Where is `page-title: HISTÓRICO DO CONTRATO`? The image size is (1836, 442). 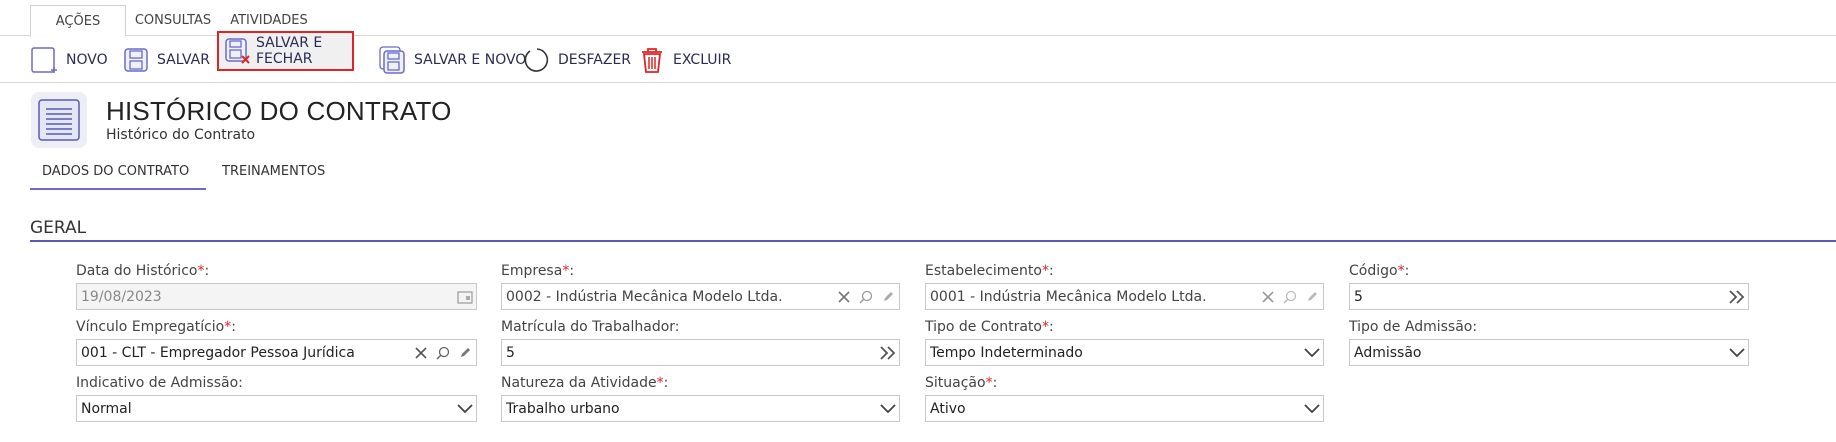 page-title: HISTÓRICO DO CONTRATO is located at coordinates (279, 111).